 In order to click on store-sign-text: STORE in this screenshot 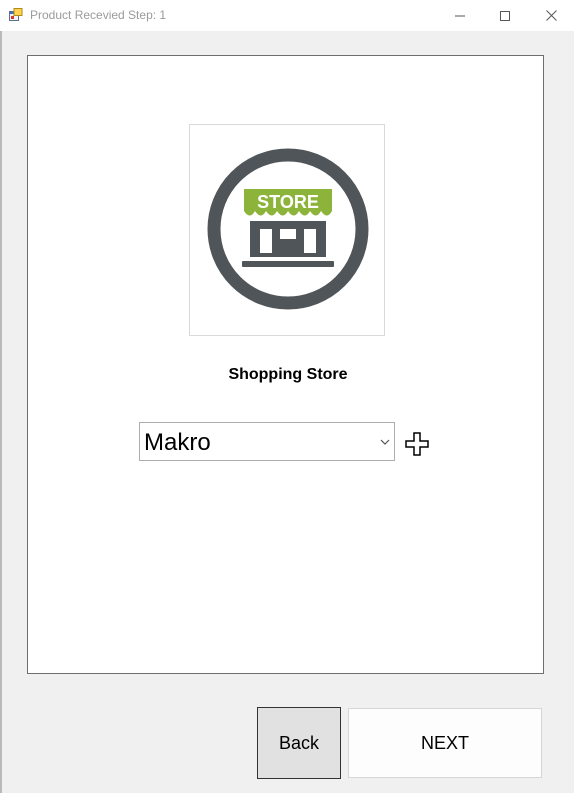, I will do `click(288, 202)`.